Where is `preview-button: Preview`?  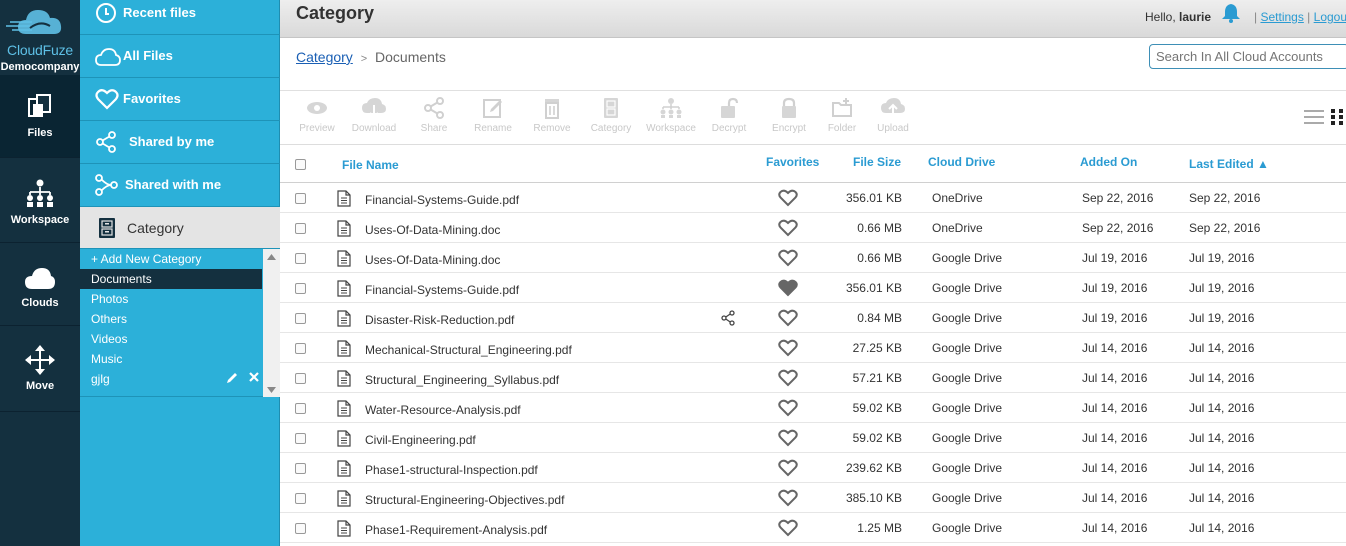
preview-button: Preview is located at coordinates (317, 115).